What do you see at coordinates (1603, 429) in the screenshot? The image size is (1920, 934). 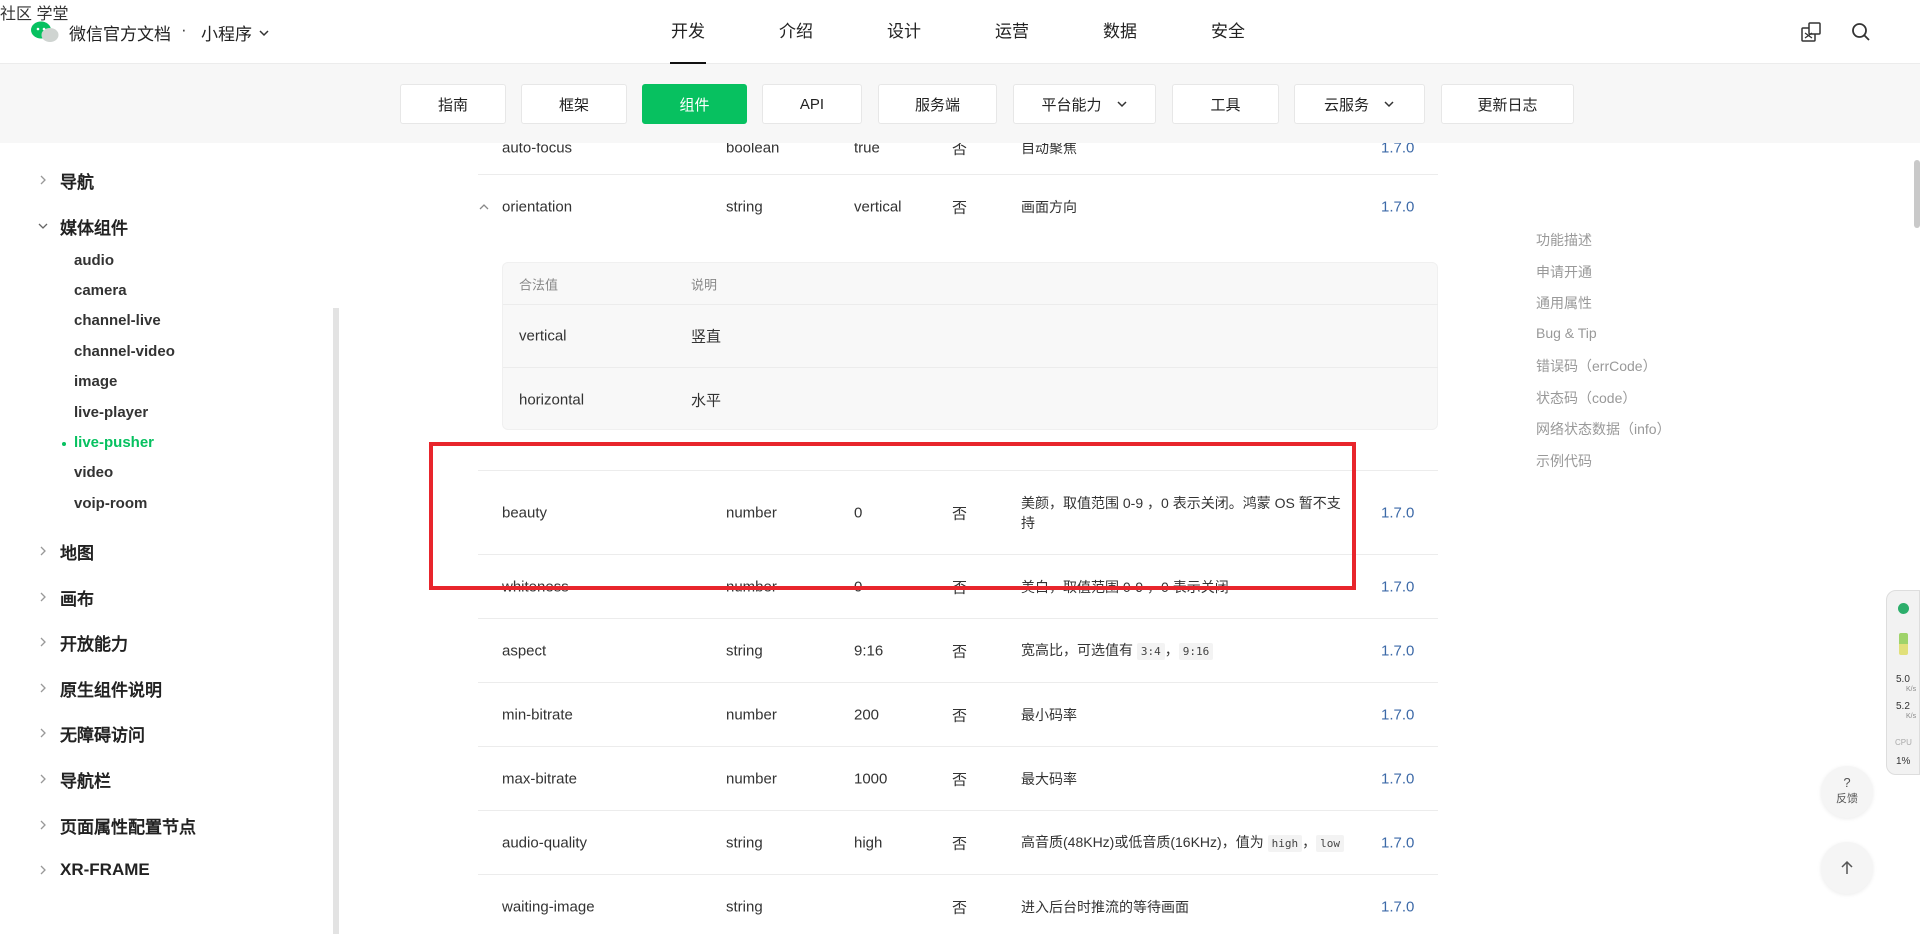 I see `toc-item: 网络状态数据（info）` at bounding box center [1603, 429].